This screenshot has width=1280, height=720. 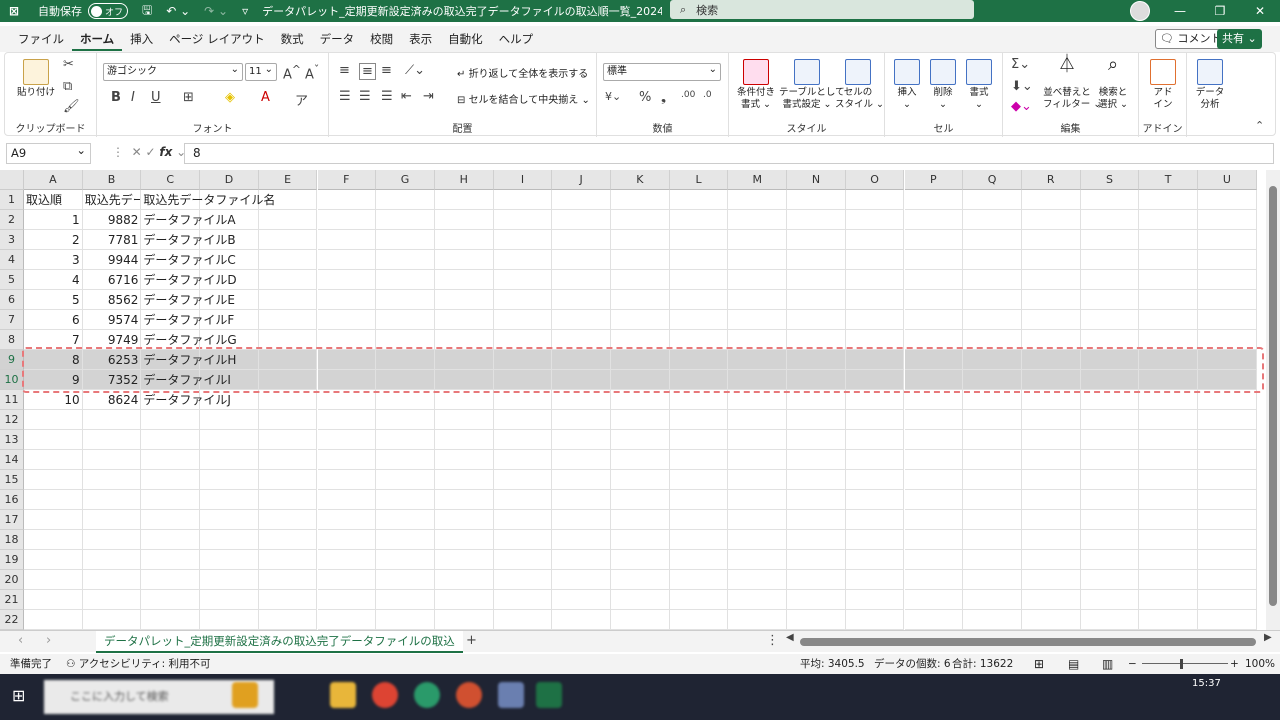 I want to click on format-button: 書式 ⌄, so click(x=979, y=85).